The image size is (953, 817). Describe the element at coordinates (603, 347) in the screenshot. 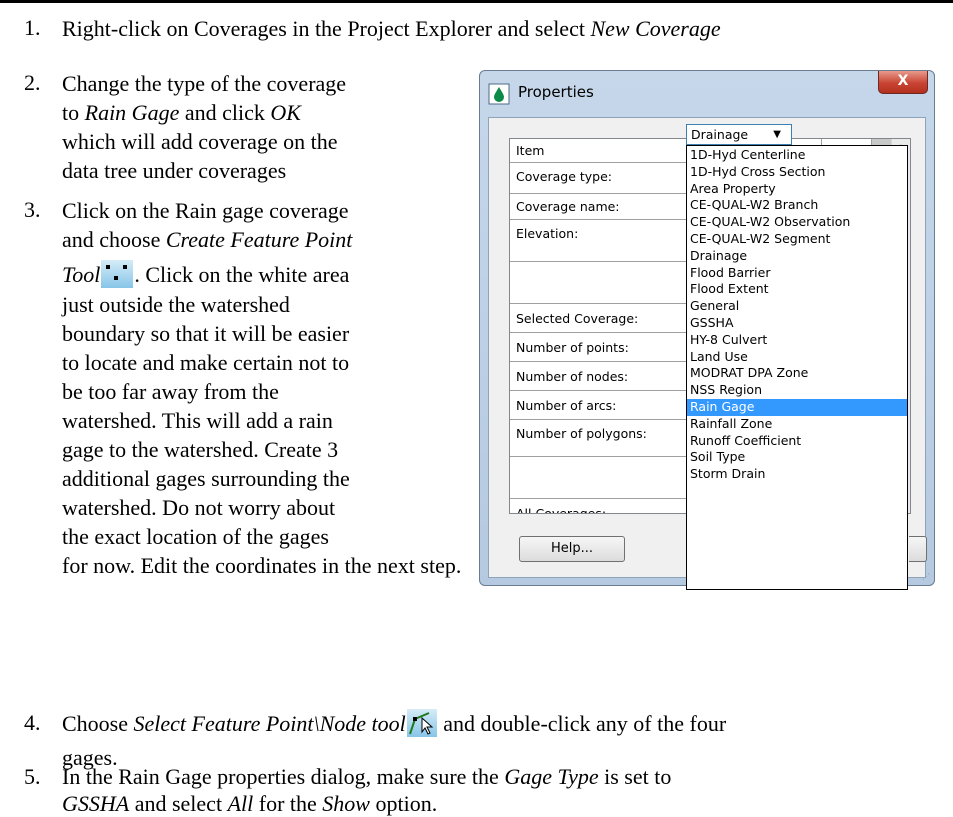

I see `grid-row-label: Number of points:` at that location.